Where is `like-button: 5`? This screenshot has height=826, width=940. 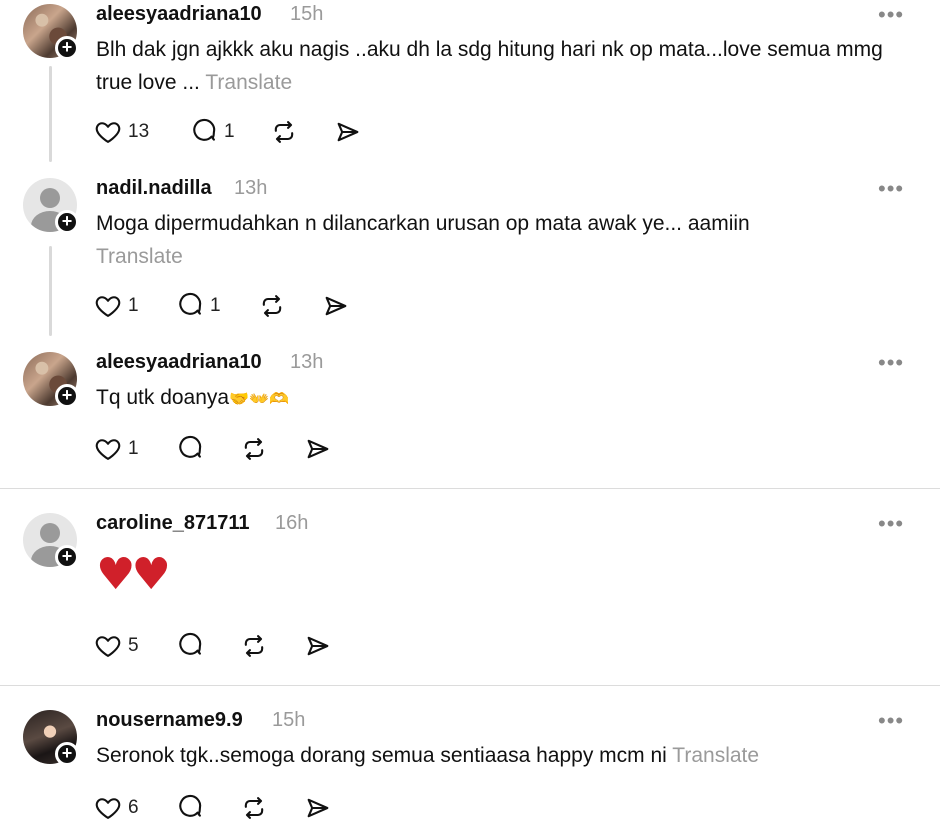
like-button: 5 is located at coordinates (116, 646).